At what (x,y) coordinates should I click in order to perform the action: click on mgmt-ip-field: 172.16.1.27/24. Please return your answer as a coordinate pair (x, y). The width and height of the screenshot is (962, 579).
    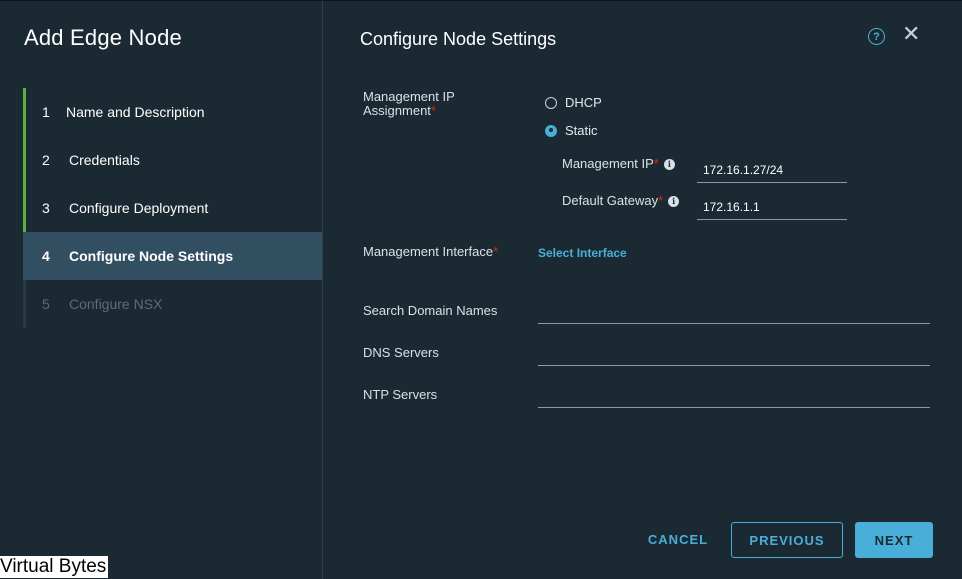
    Looking at the image, I should click on (772, 170).